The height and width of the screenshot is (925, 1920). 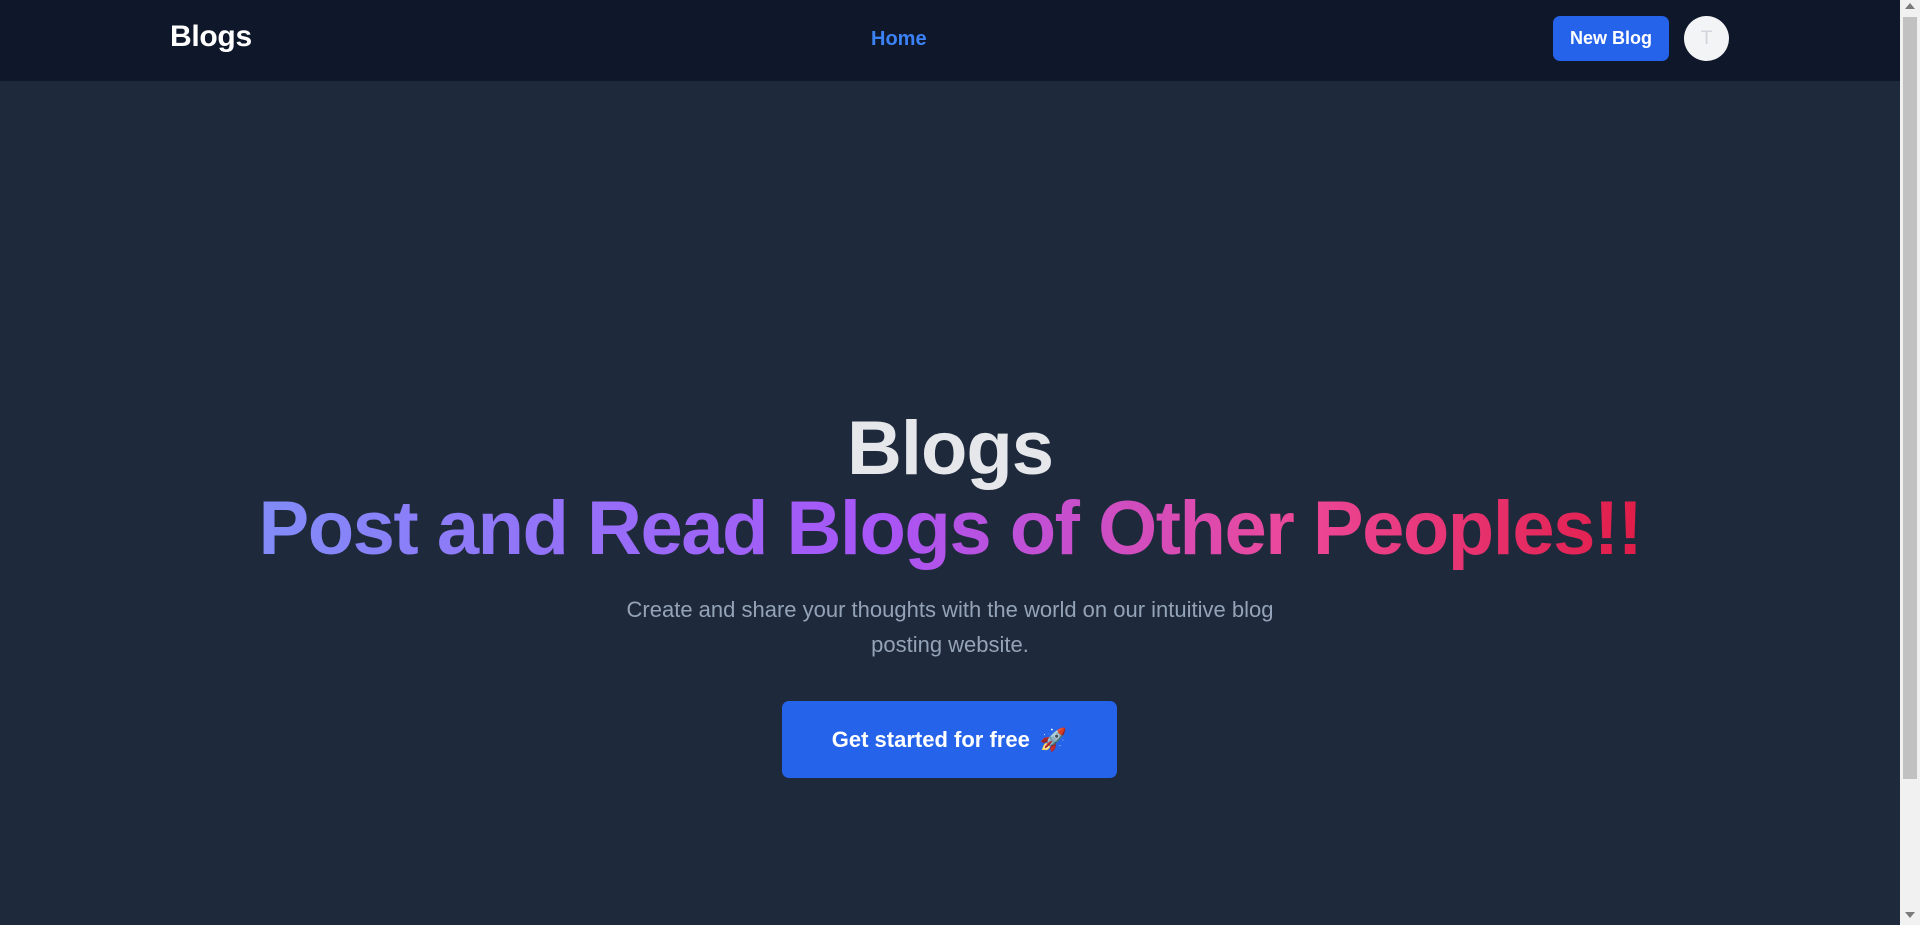 I want to click on avatar-initial: T, so click(x=1706, y=38).